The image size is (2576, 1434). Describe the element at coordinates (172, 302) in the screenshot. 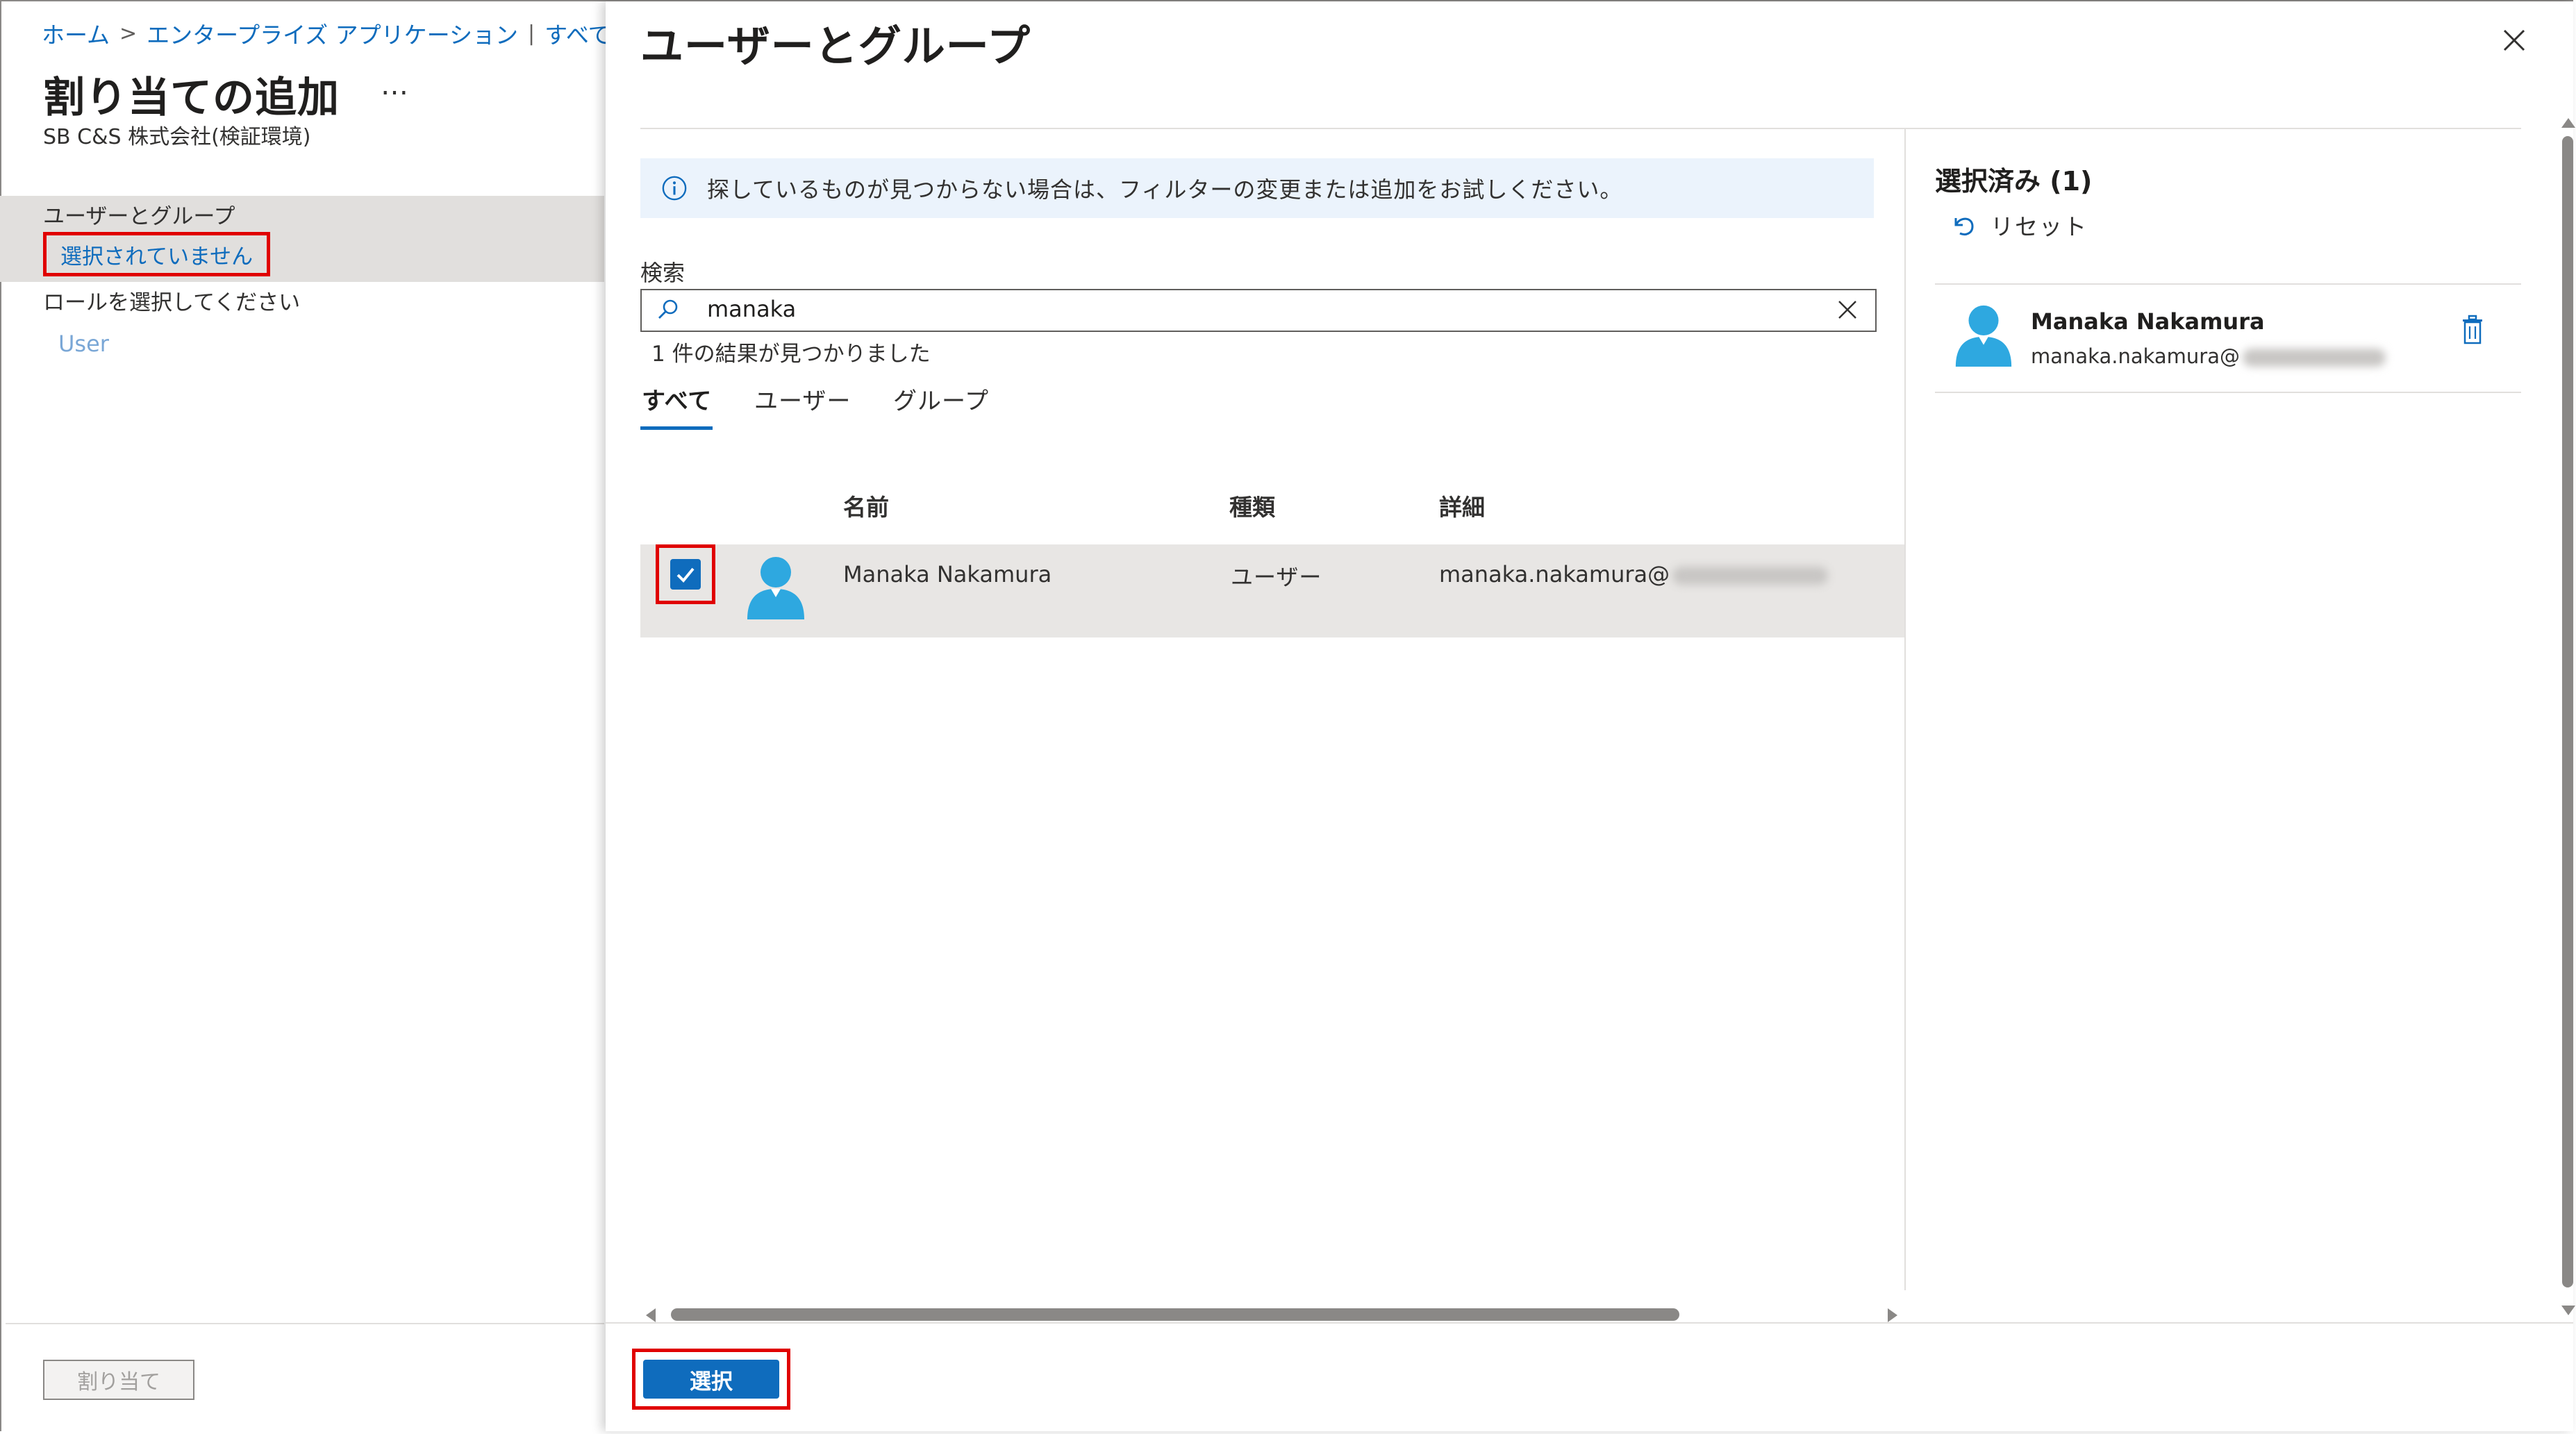

I see `role-label: ロールを選択してください` at that location.